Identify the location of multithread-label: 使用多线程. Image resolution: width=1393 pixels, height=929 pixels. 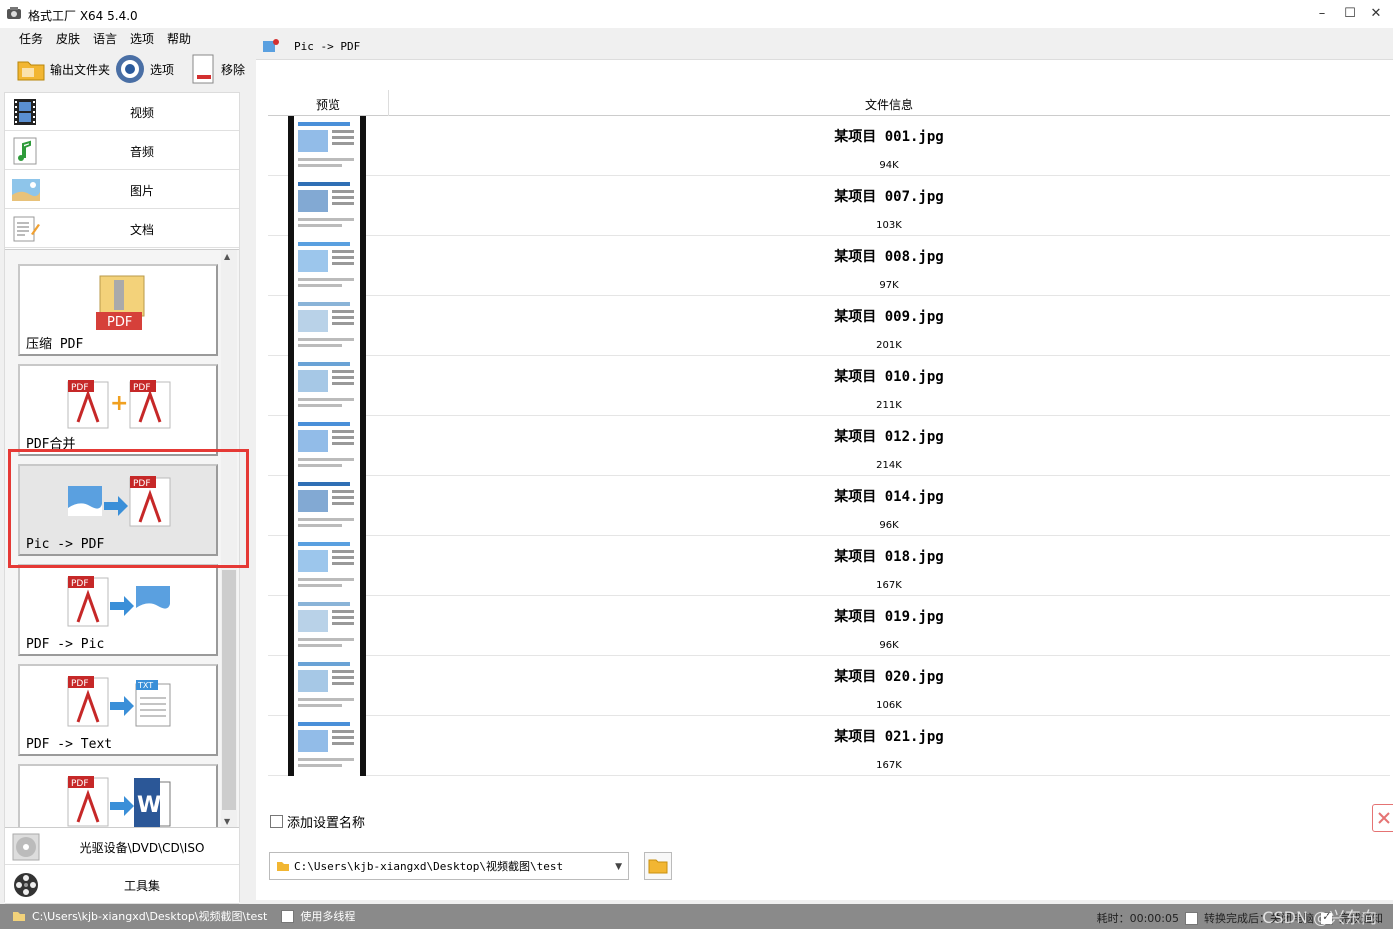
(328, 916).